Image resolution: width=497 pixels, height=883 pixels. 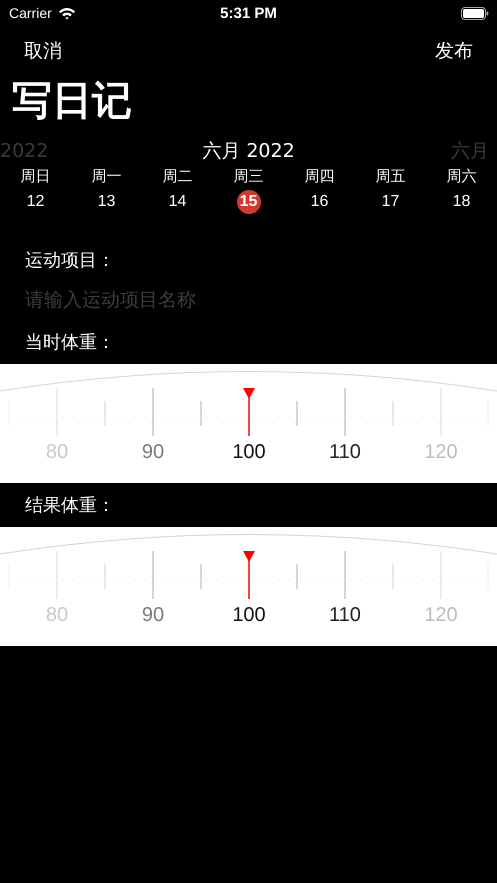 What do you see at coordinates (35, 176) in the screenshot?
I see `weekday-label: 周日` at bounding box center [35, 176].